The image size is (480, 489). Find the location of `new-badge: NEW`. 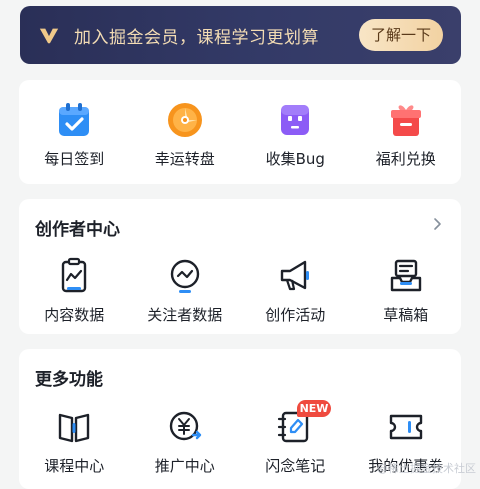

new-badge: NEW is located at coordinates (314, 408).